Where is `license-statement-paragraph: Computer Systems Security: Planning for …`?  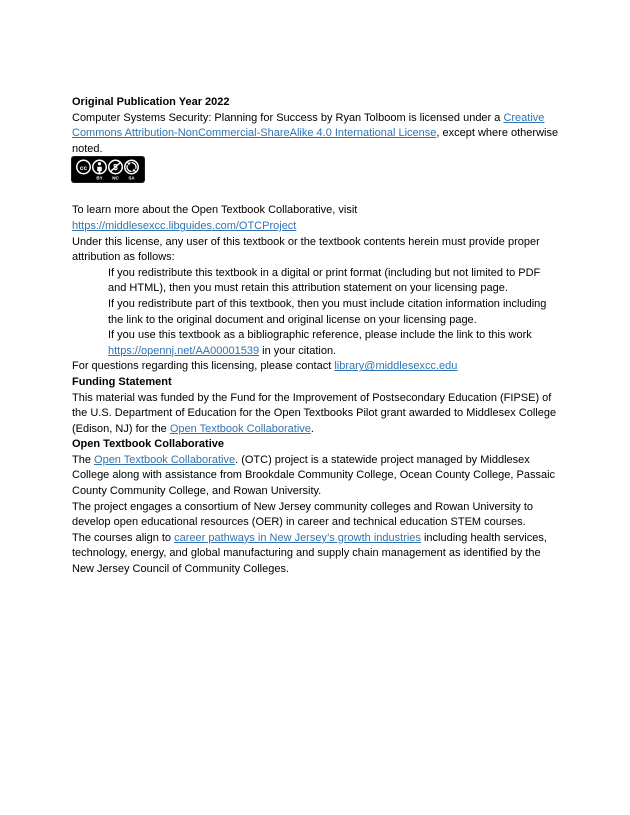 license-statement-paragraph: Computer Systems Security: Planning for … is located at coordinates (315, 134).